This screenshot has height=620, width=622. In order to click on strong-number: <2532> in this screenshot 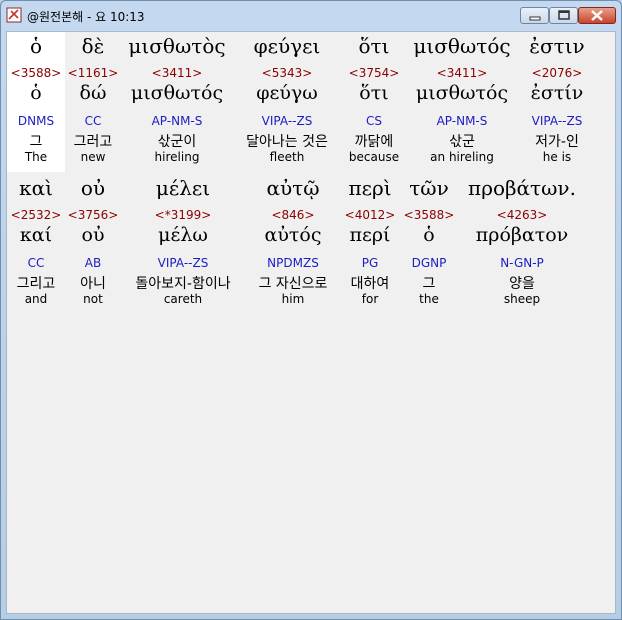, I will do `click(36, 215)`.